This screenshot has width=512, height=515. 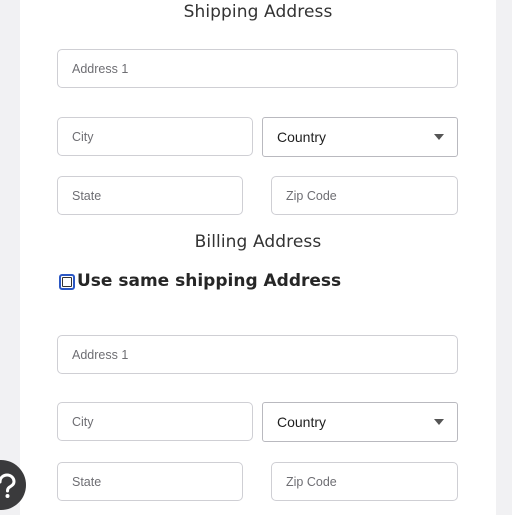 I want to click on shipping-zip-input, so click(x=364, y=195).